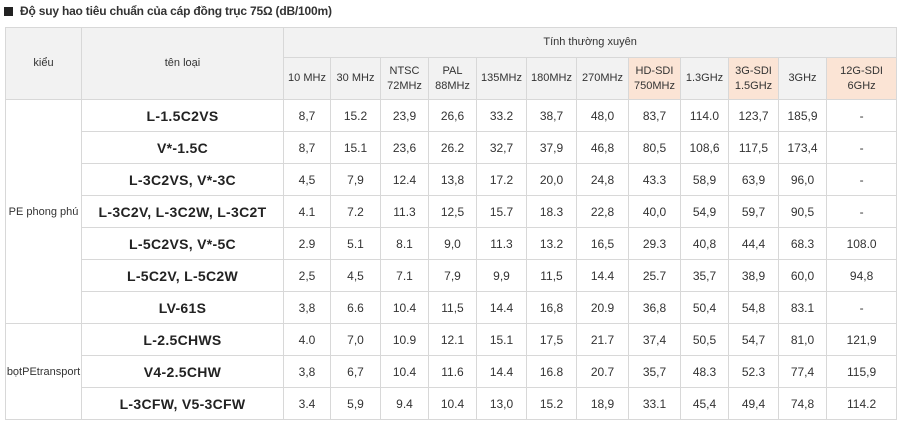 Image resolution: width=901 pixels, height=421 pixels. What do you see at coordinates (861, 371) in the screenshot?
I see `attenuation-value-cell: 115,9` at bounding box center [861, 371].